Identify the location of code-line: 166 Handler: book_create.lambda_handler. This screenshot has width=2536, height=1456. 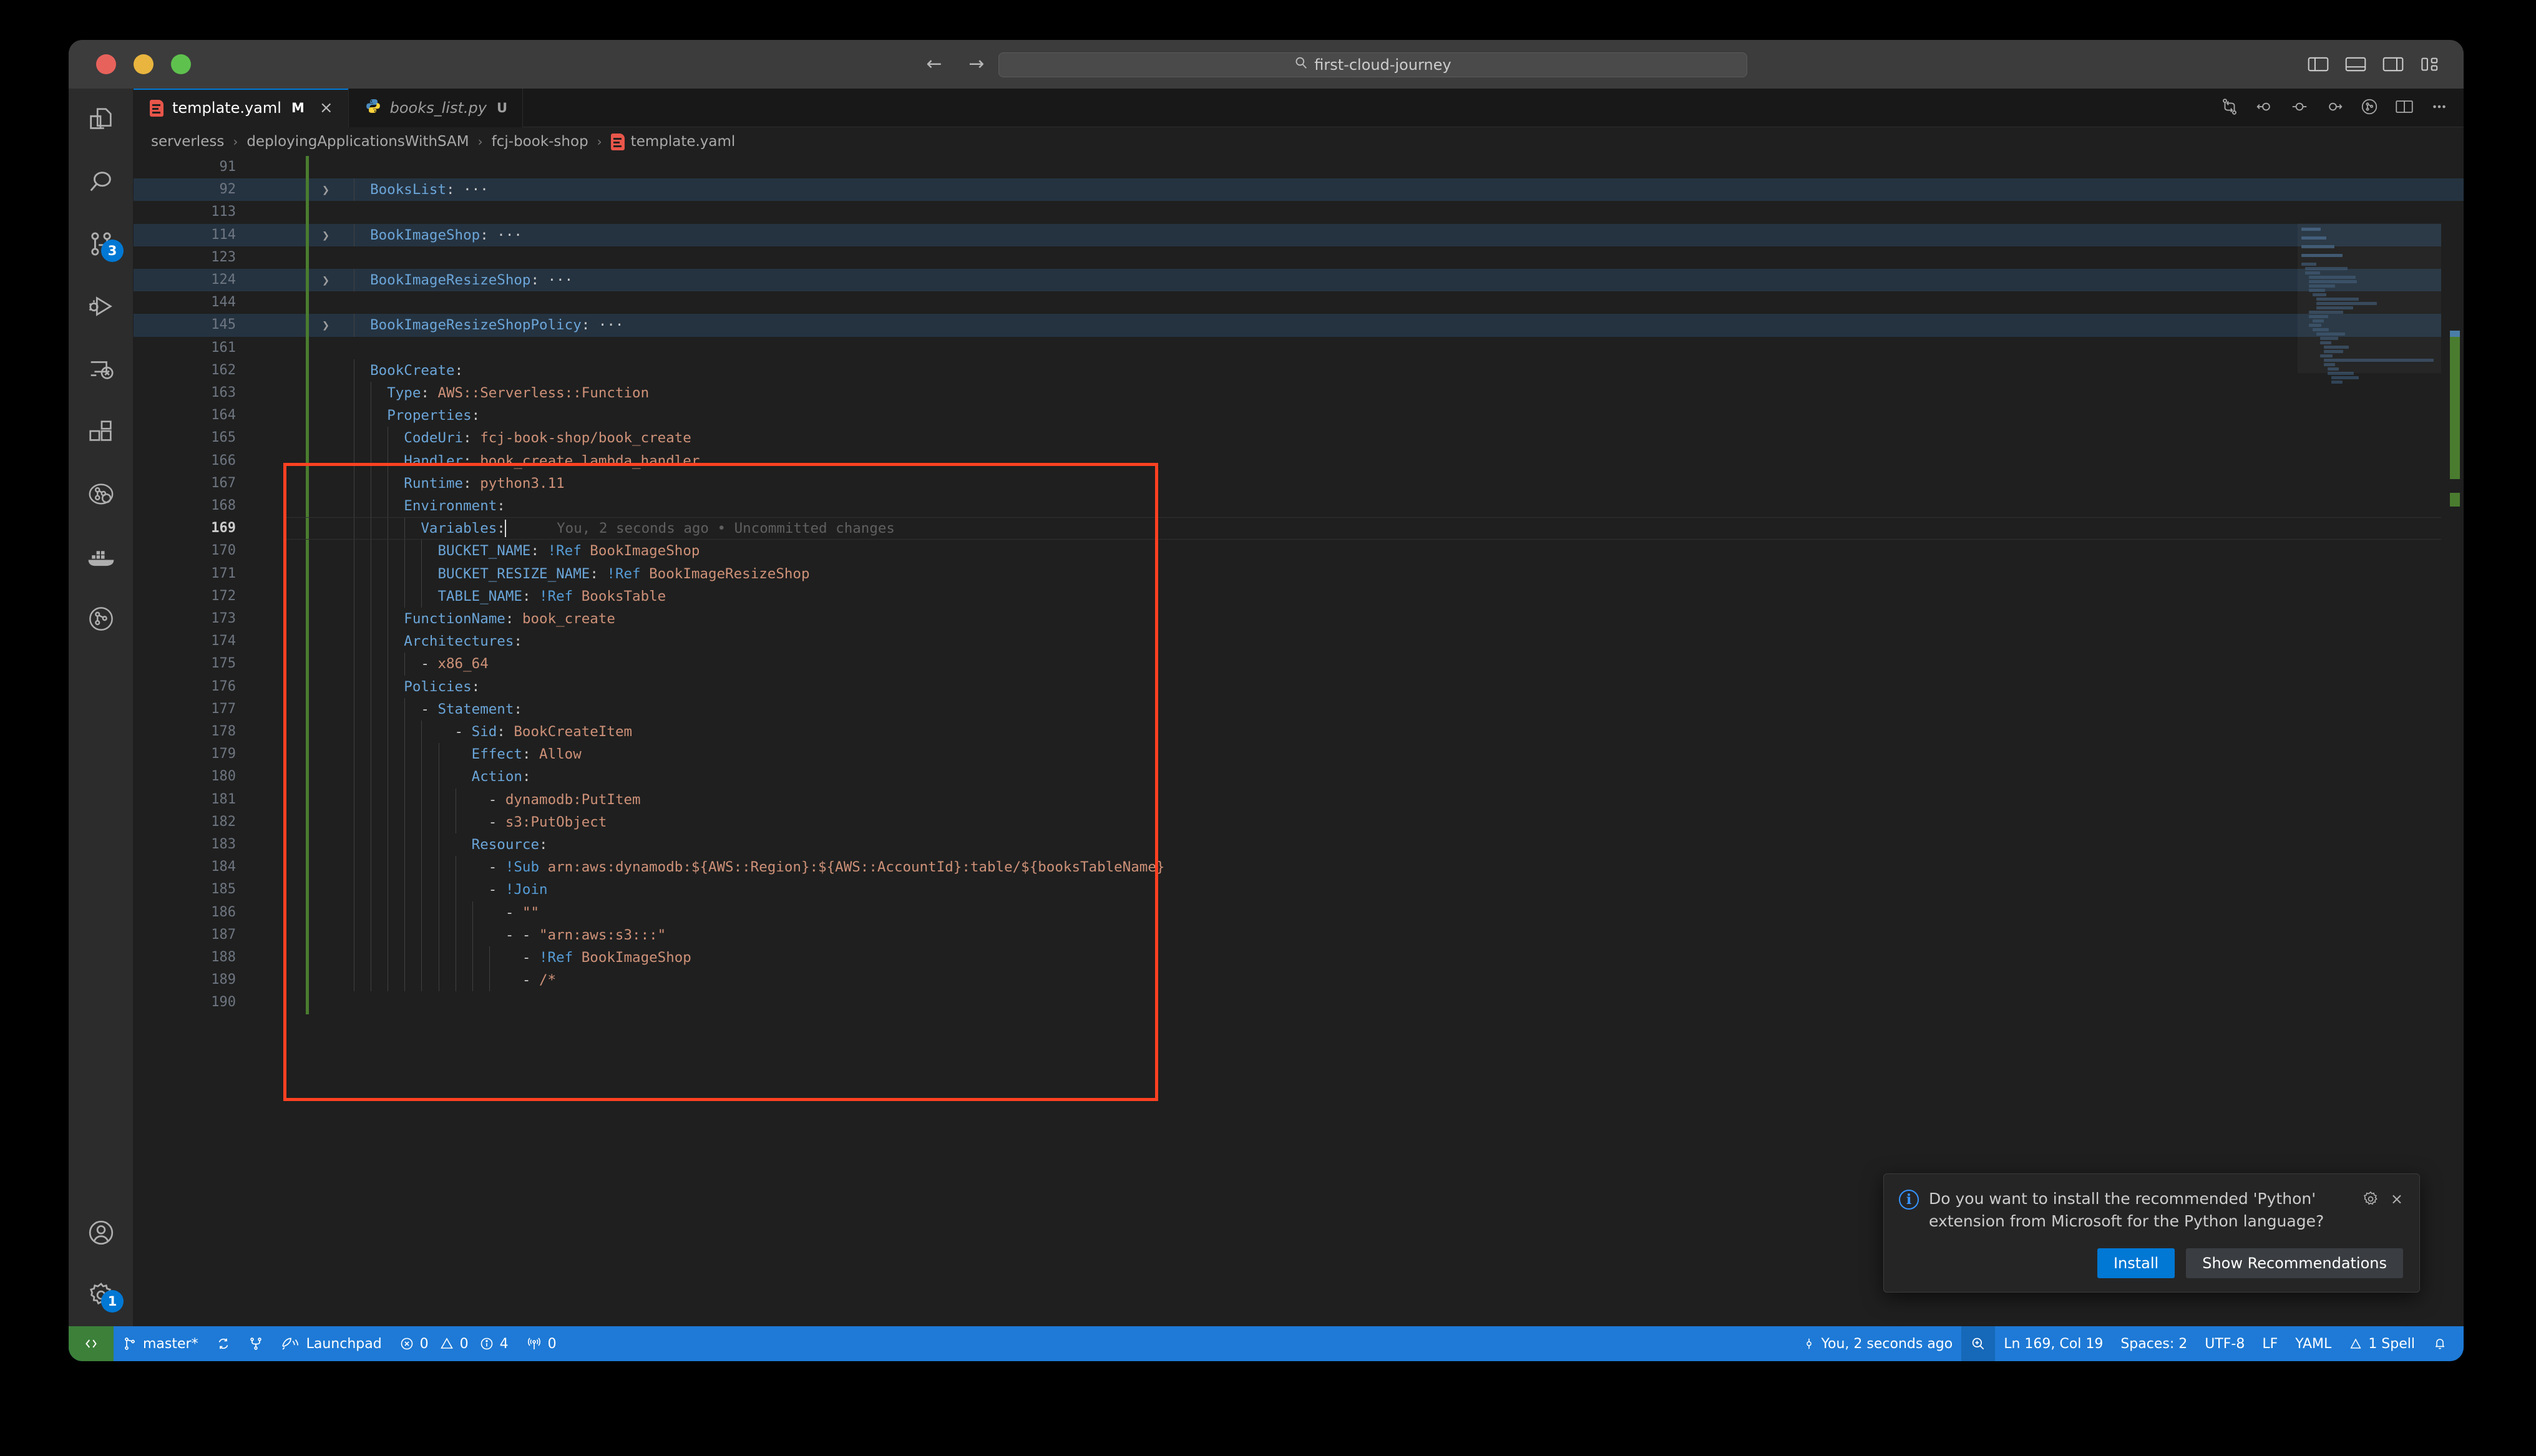
(1299, 461).